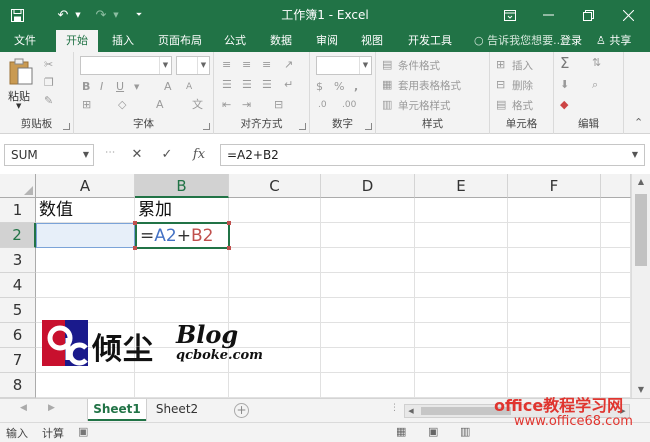  What do you see at coordinates (235, 41) in the screenshot?
I see `tab-formulas: 公式` at bounding box center [235, 41].